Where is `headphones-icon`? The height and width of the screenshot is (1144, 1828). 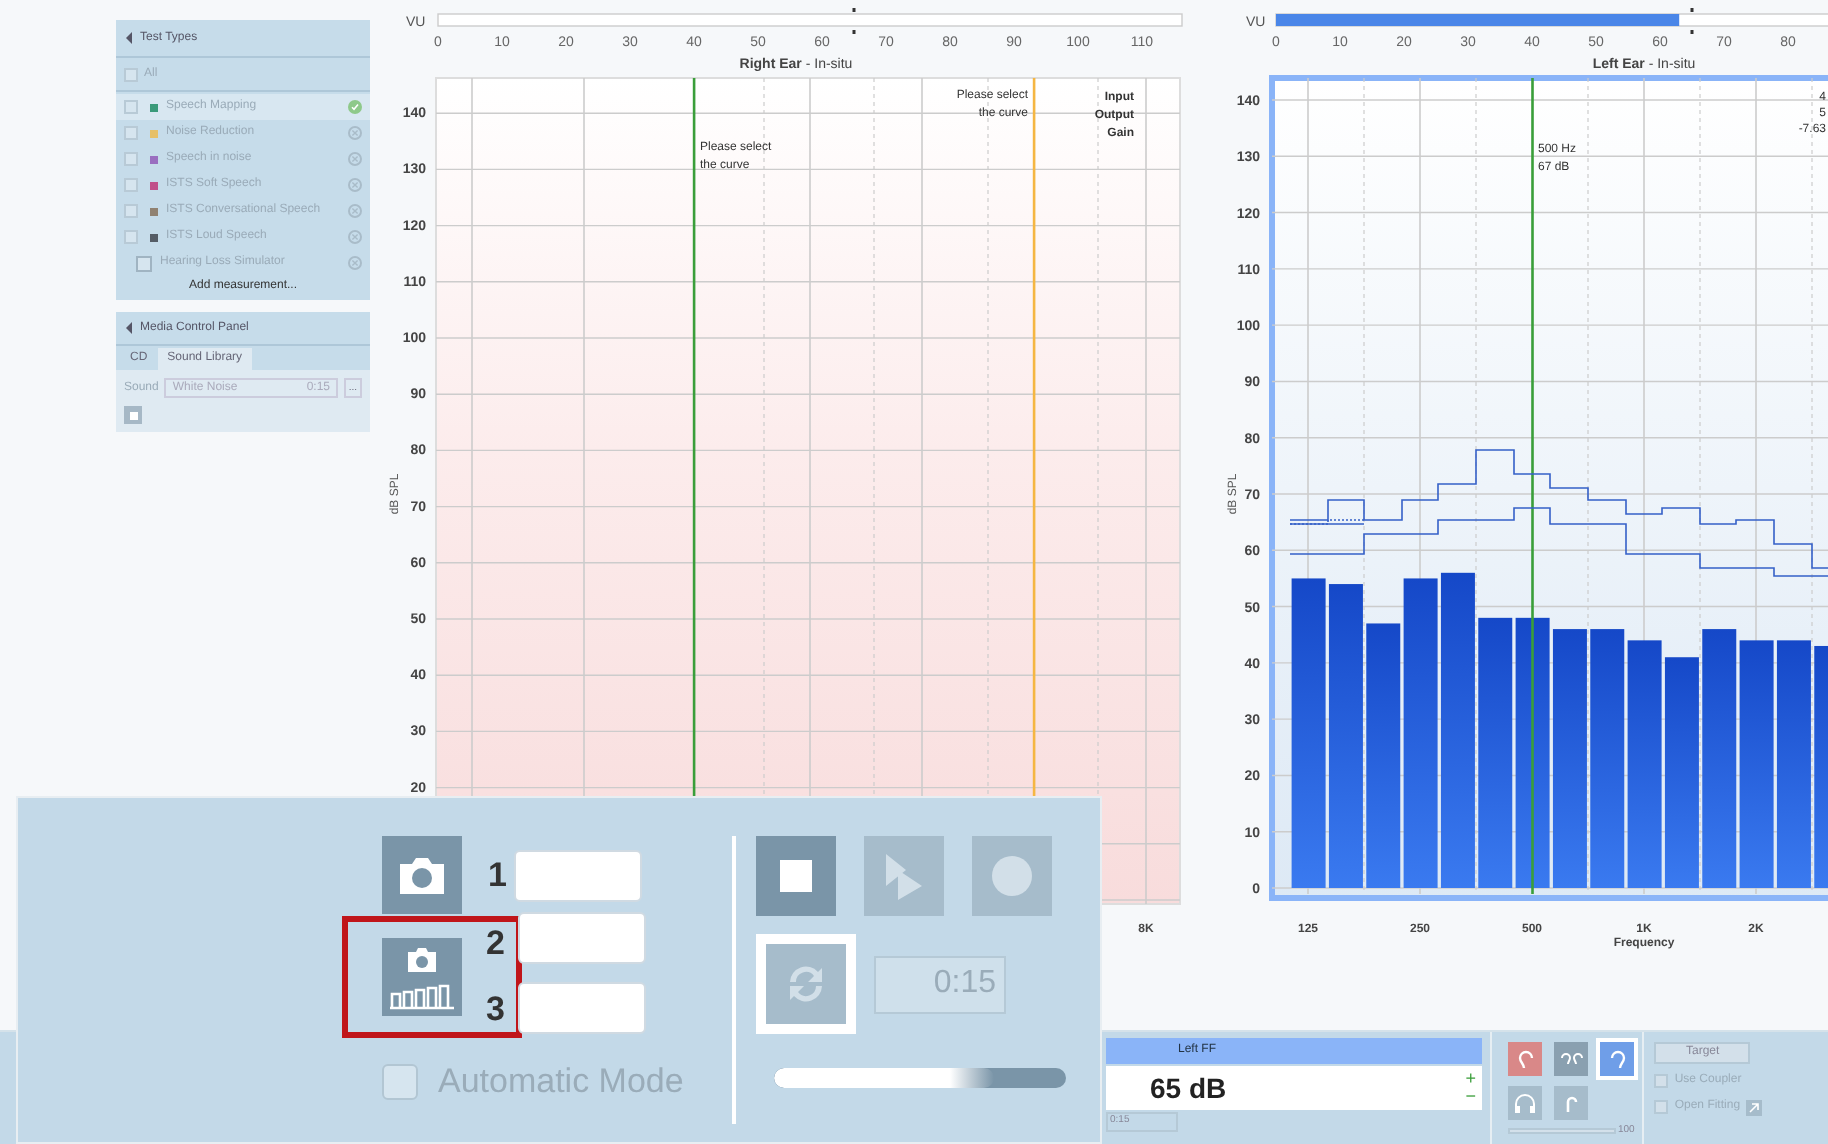 headphones-icon is located at coordinates (1525, 1103).